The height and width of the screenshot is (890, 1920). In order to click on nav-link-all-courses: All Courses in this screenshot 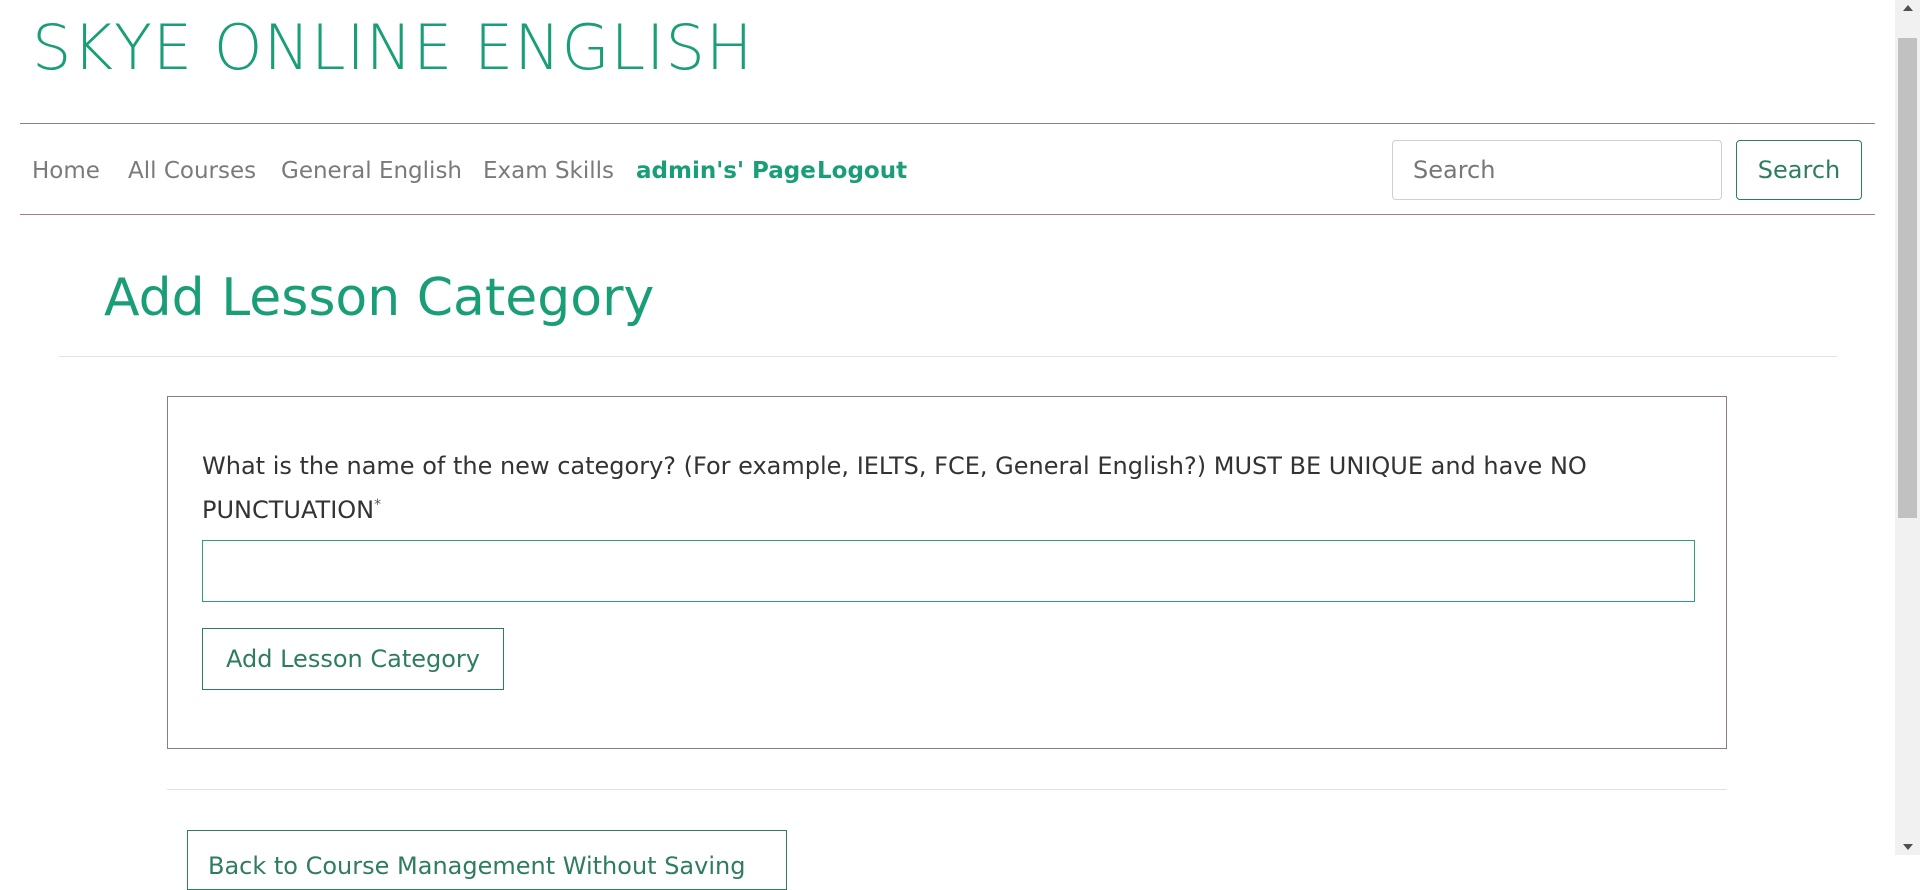, I will do `click(192, 171)`.